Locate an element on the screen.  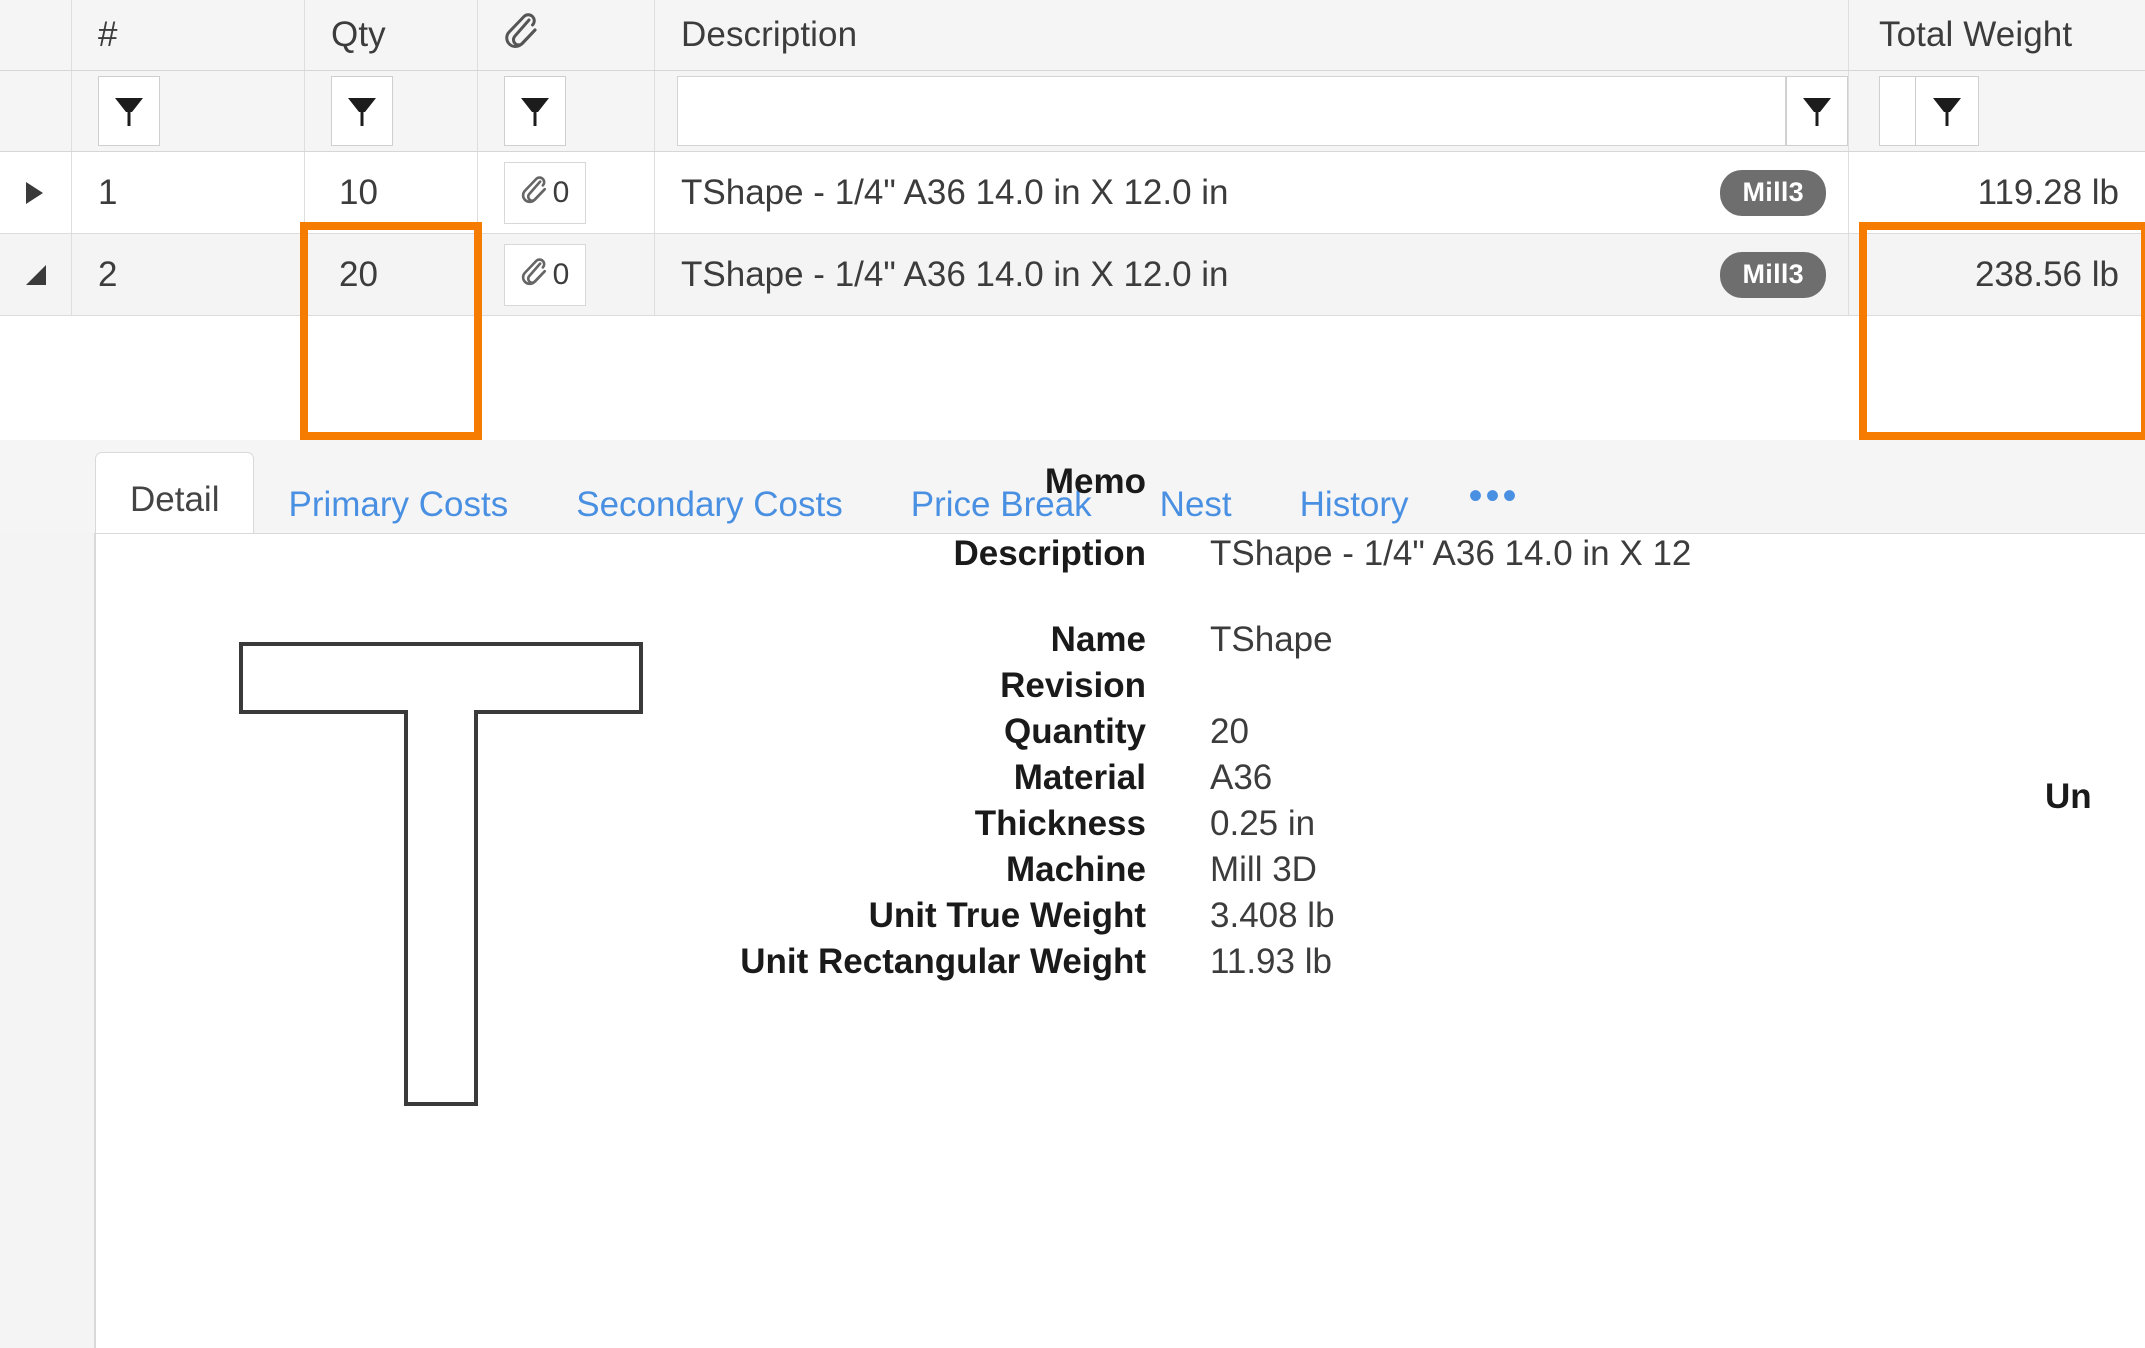
field-thickness: Thickness 0.25 in is located at coordinates (1400, 827).